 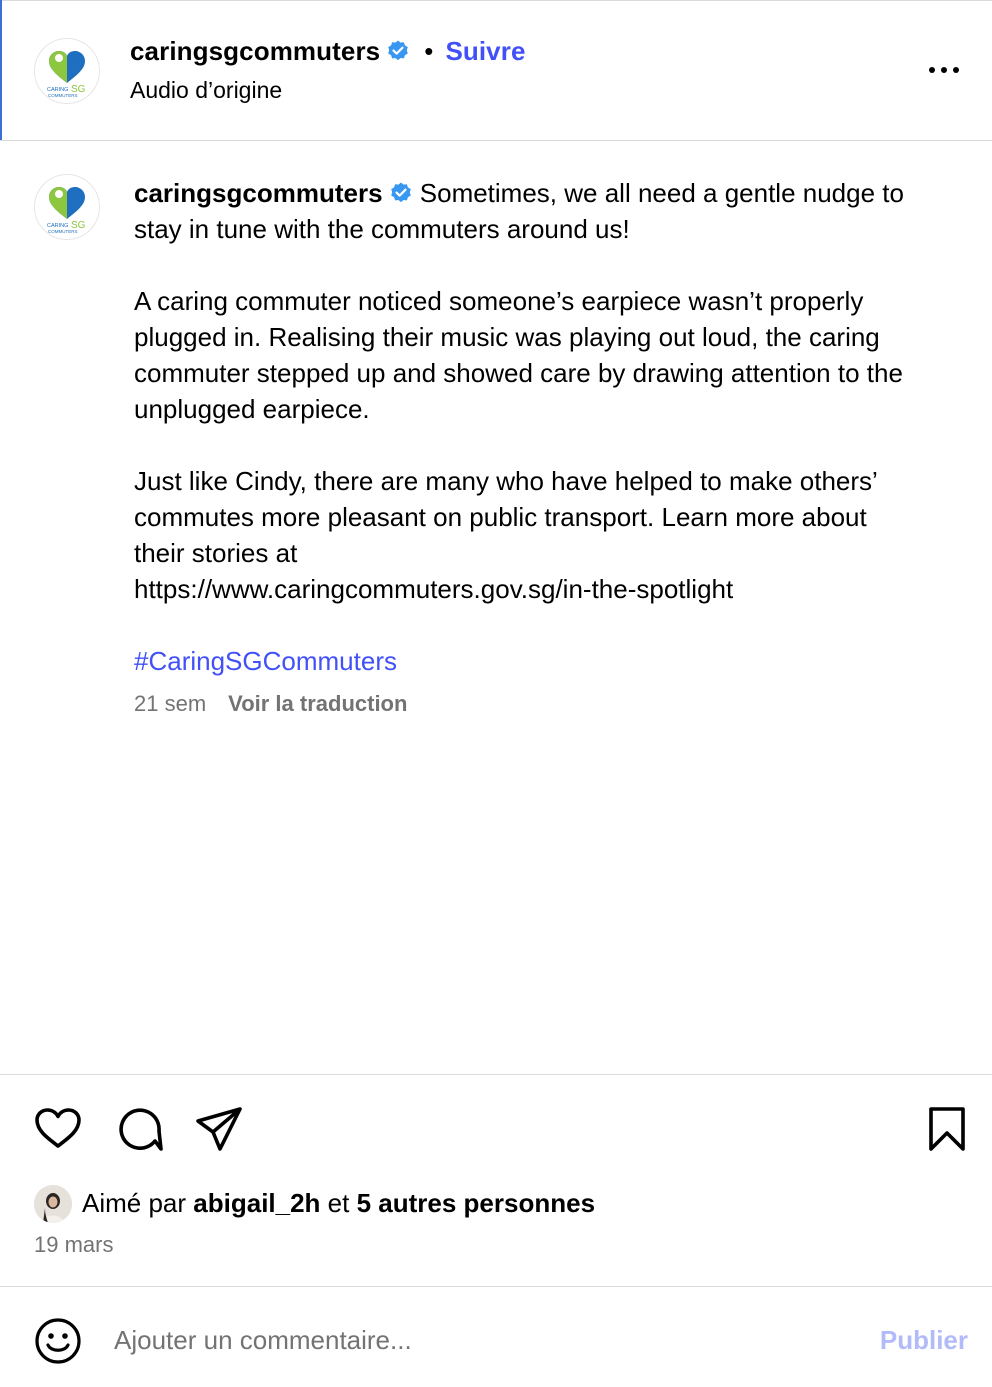 I want to click on liker-avatar, so click(x=53, y=1204).